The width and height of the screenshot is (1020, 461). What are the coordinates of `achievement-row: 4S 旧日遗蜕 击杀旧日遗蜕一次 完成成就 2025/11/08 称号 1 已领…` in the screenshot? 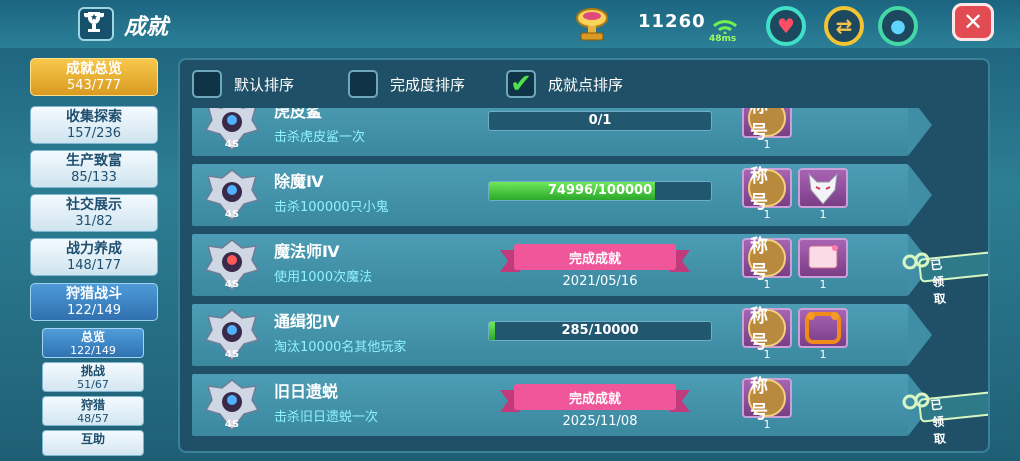 It's located at (590, 410).